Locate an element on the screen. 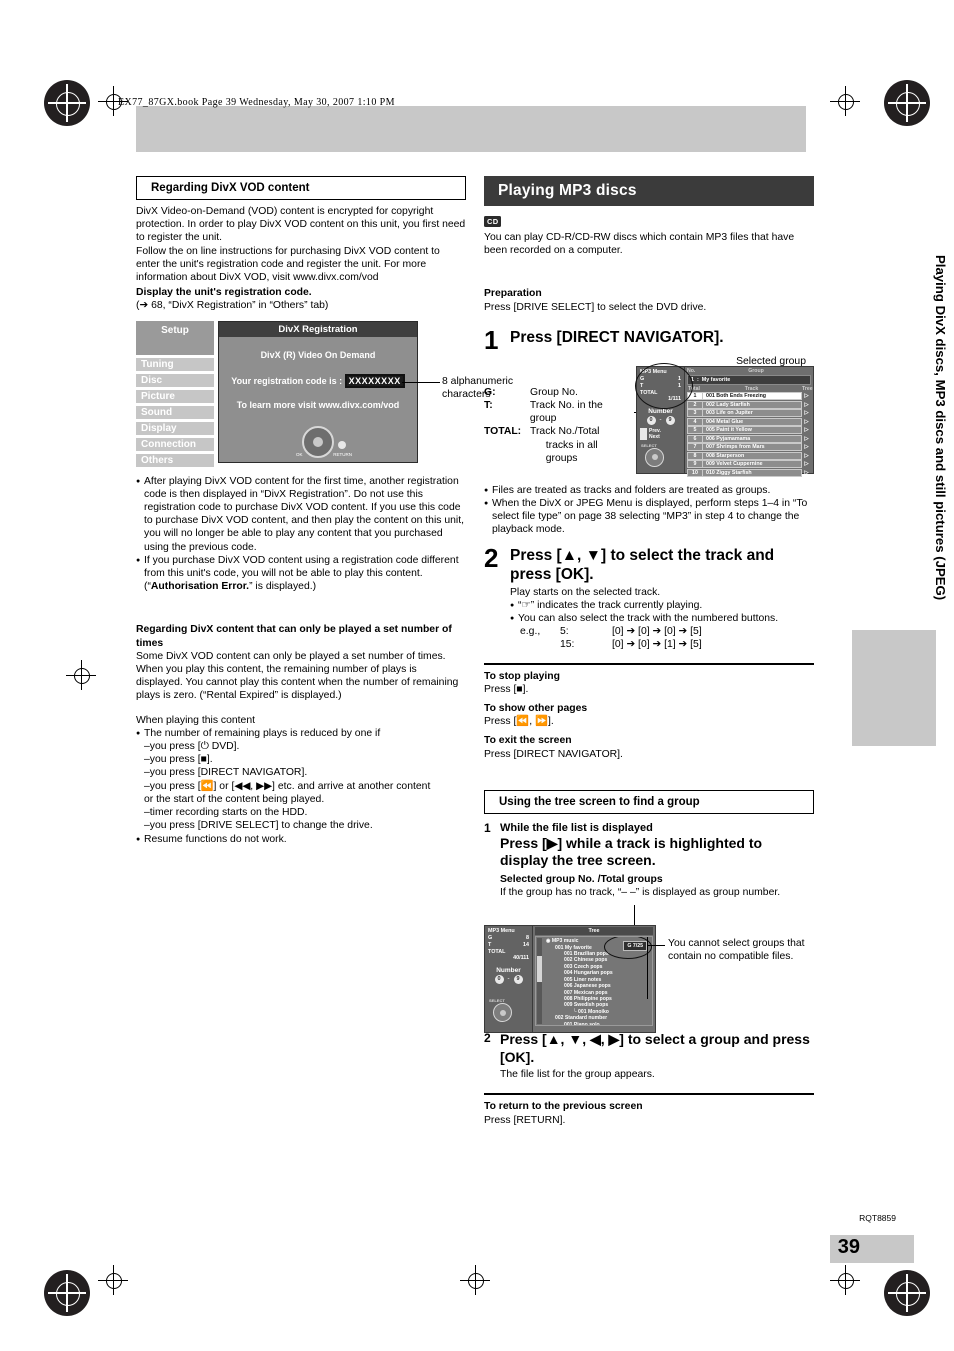  legend-row-t: T: Track No. in the group is located at coordinates (558, 412).